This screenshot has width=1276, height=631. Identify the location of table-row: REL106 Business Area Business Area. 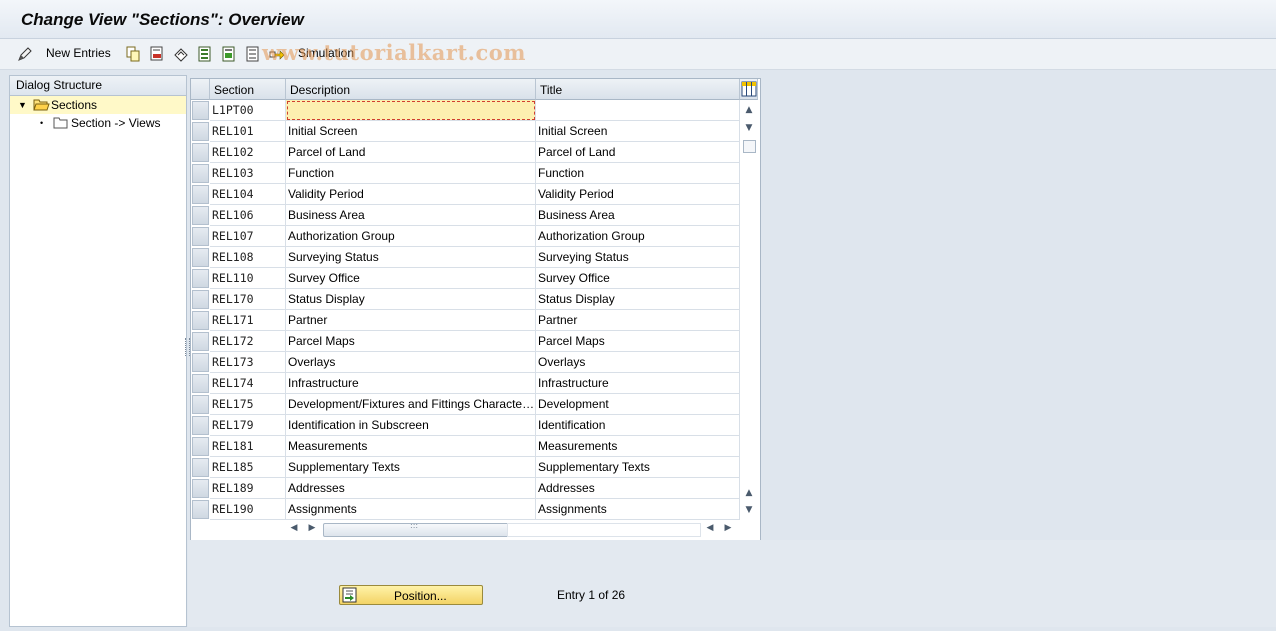
(465, 215).